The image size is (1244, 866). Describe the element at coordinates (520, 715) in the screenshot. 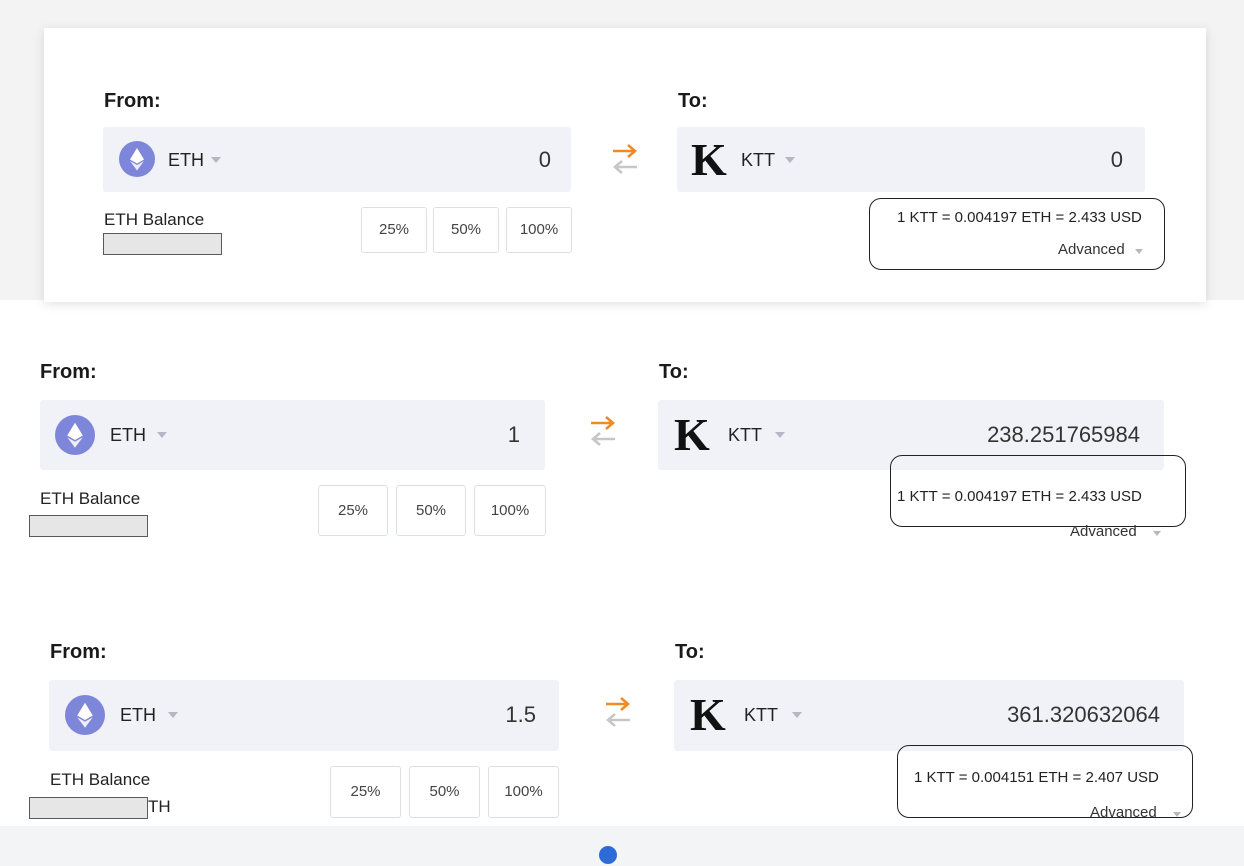

I see `from-amount-value: 1.5` at that location.